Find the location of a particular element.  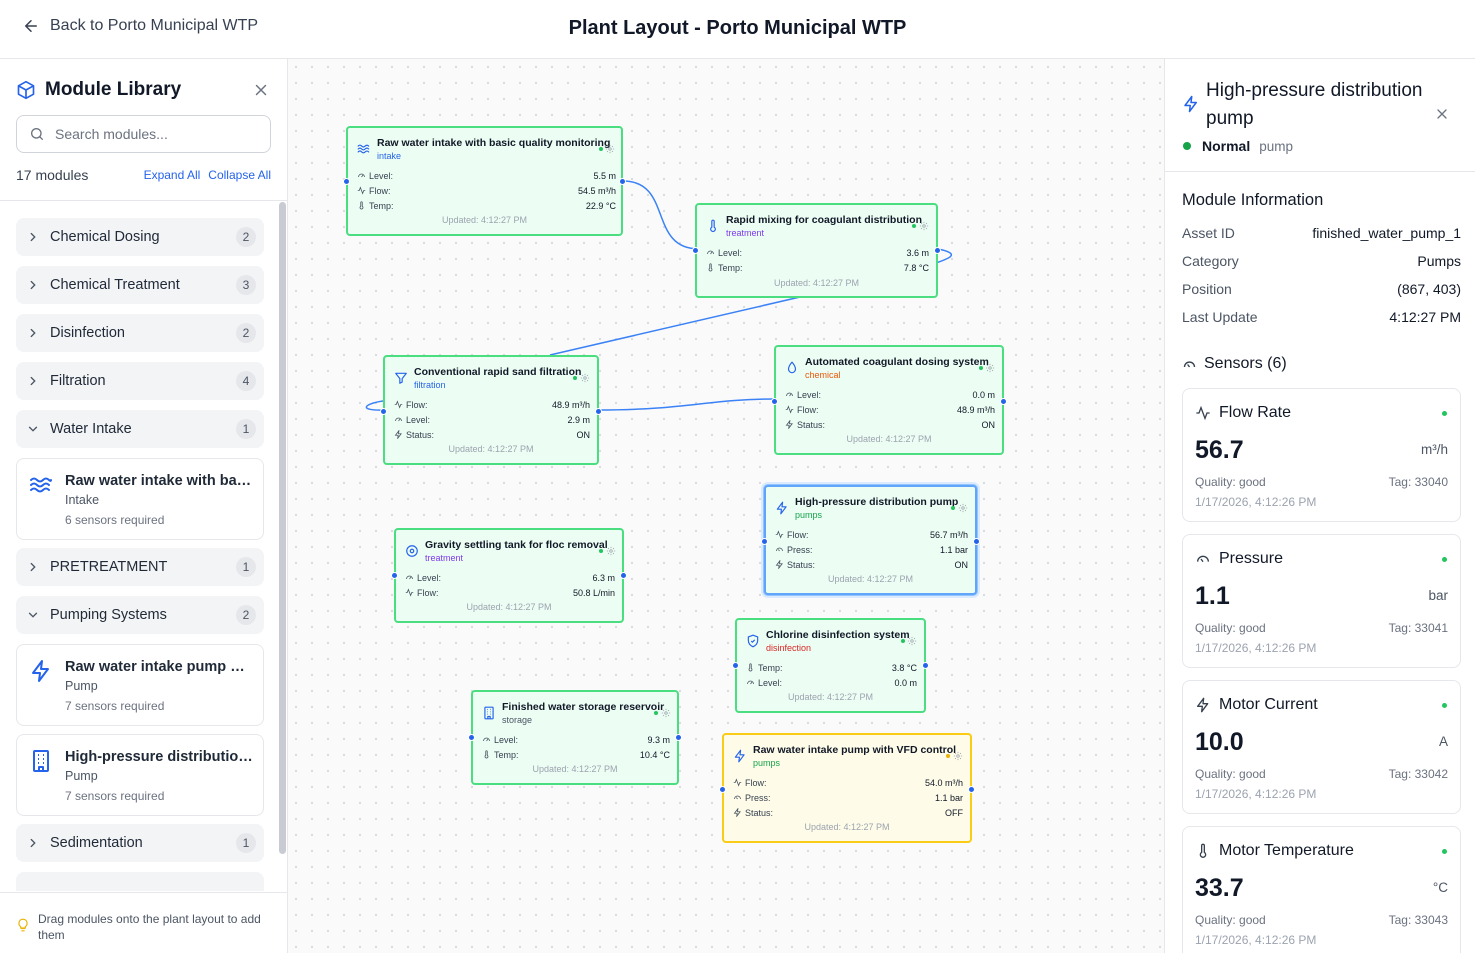

sensor-quality: Quality: good is located at coordinates (1230, 628).